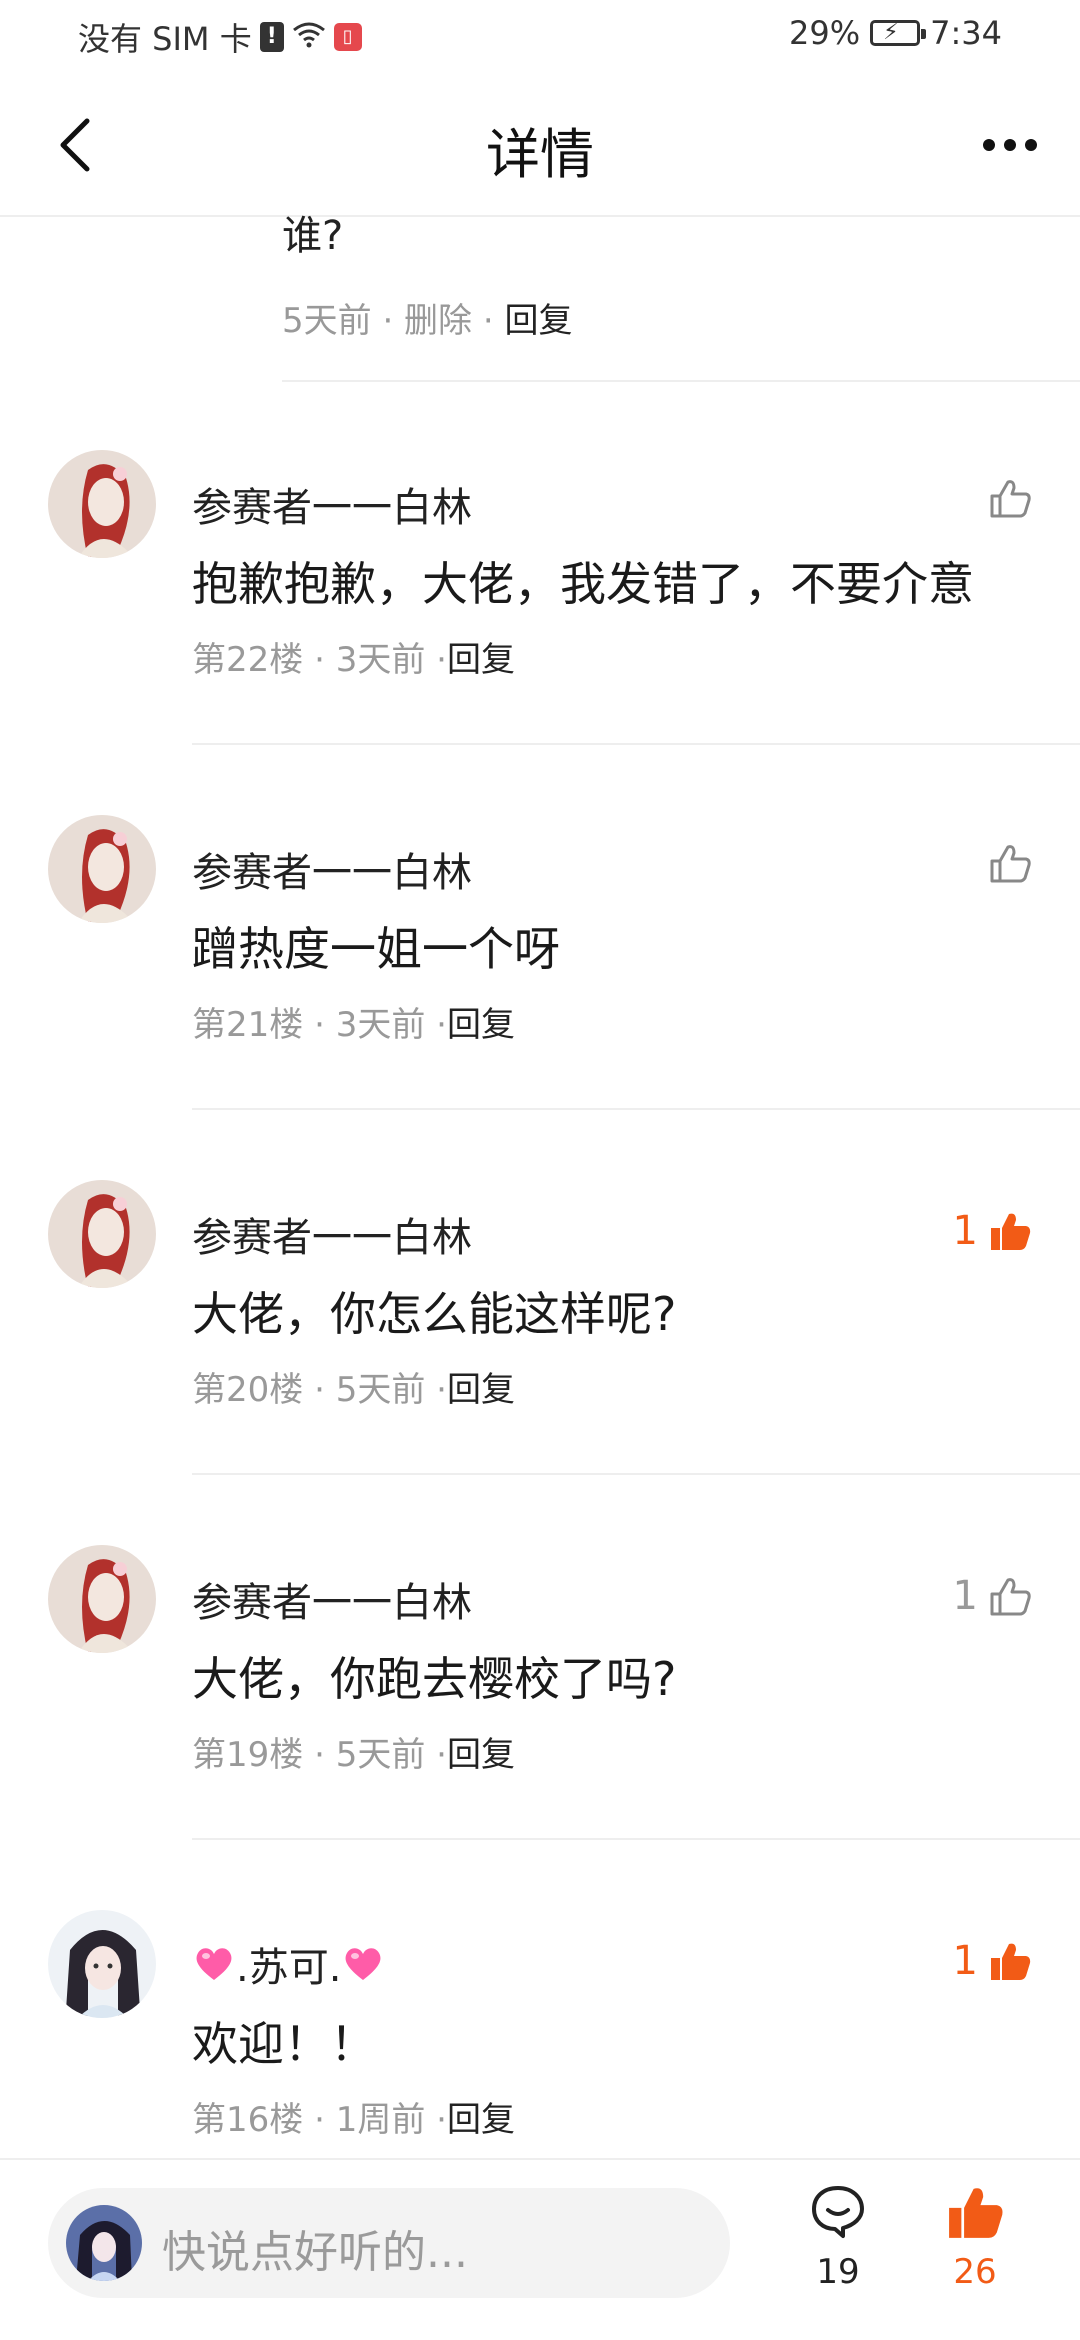  What do you see at coordinates (248, 2120) in the screenshot?
I see `floor-number: 第16楼` at bounding box center [248, 2120].